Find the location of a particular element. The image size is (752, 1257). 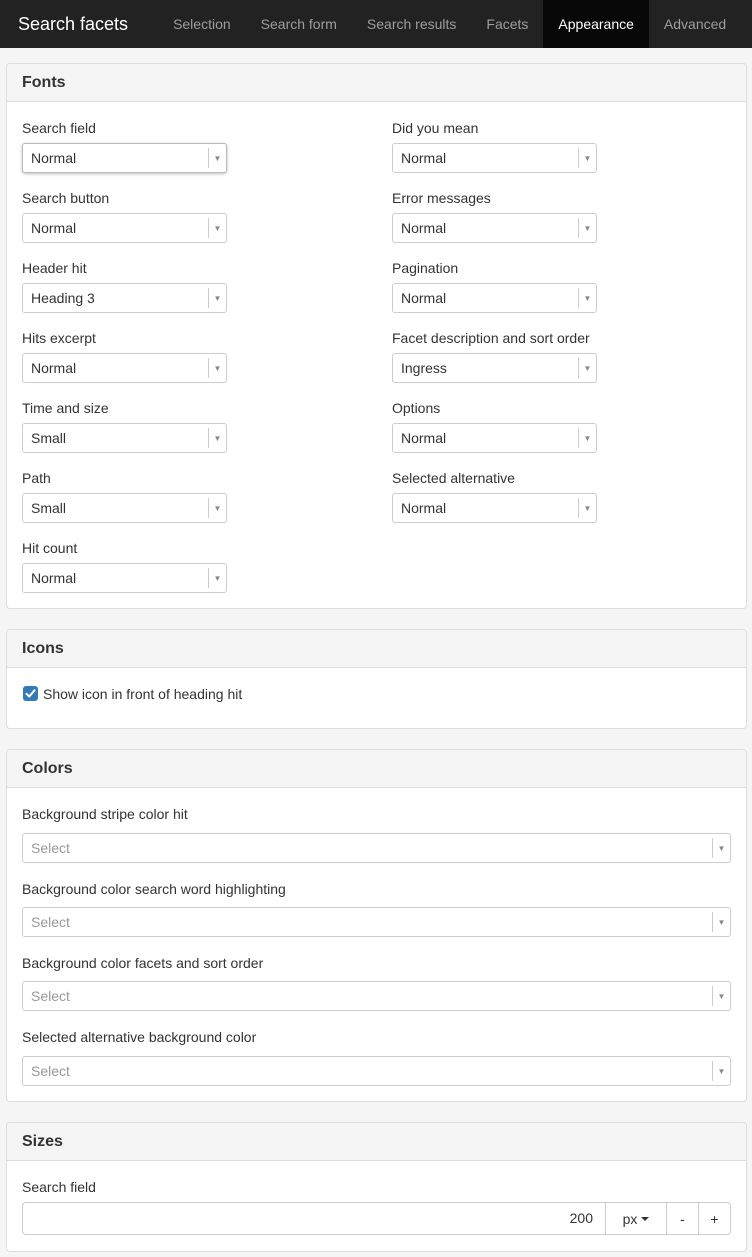

font-select-pagination: Normal ▼ is located at coordinates (494, 298).